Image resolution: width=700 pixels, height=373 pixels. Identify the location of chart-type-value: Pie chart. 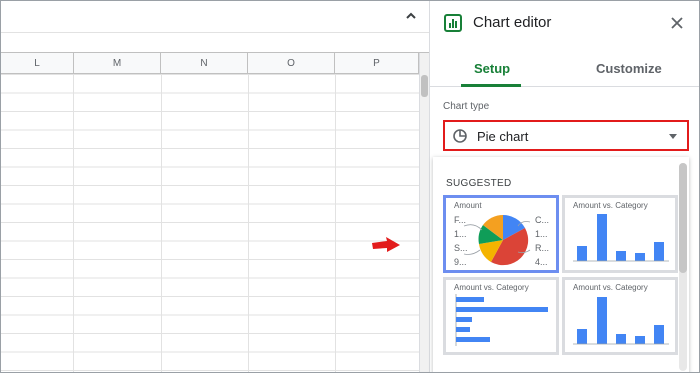
(503, 136).